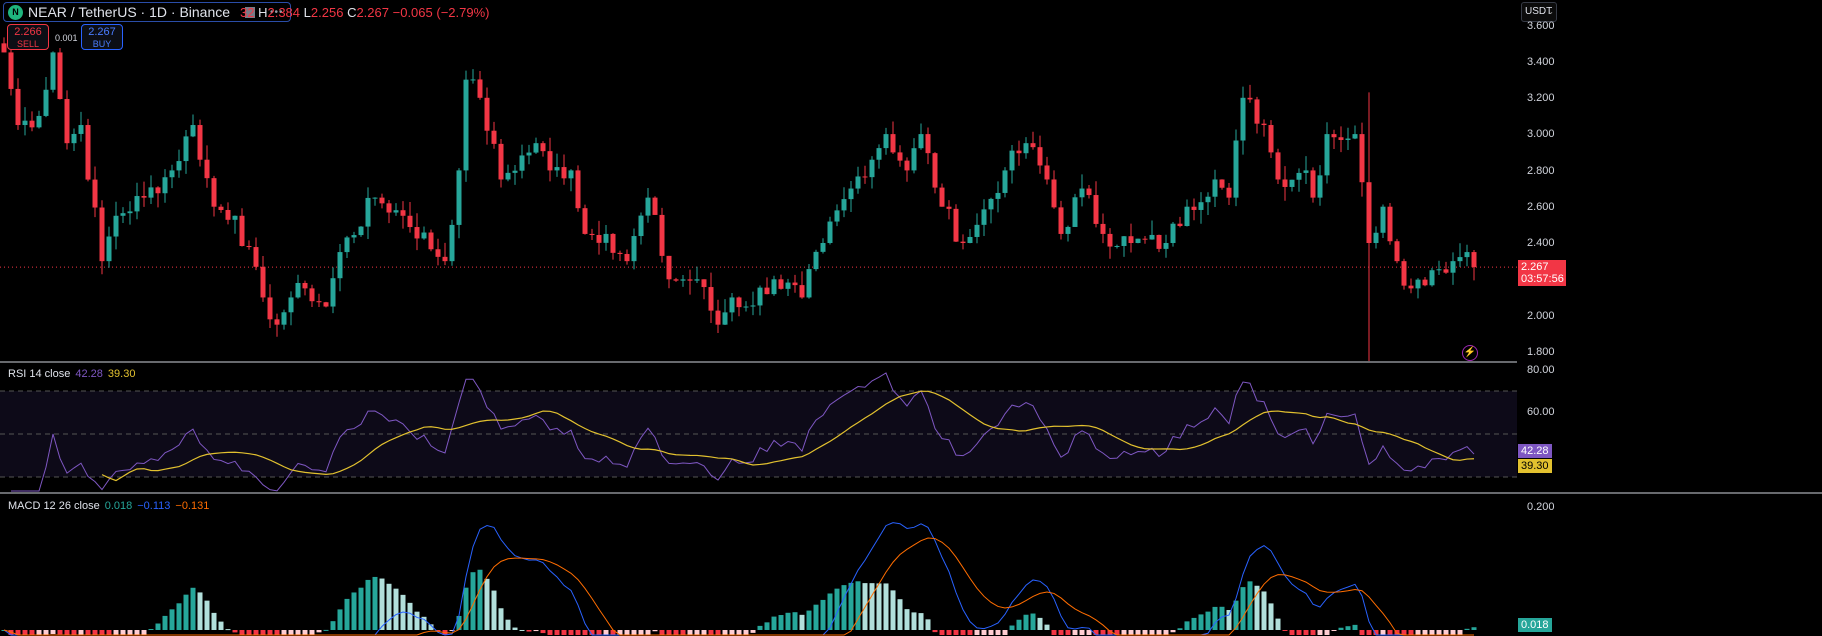  What do you see at coordinates (1539, 12) in the screenshot?
I see `currency-selector: ⌄ USDT` at bounding box center [1539, 12].